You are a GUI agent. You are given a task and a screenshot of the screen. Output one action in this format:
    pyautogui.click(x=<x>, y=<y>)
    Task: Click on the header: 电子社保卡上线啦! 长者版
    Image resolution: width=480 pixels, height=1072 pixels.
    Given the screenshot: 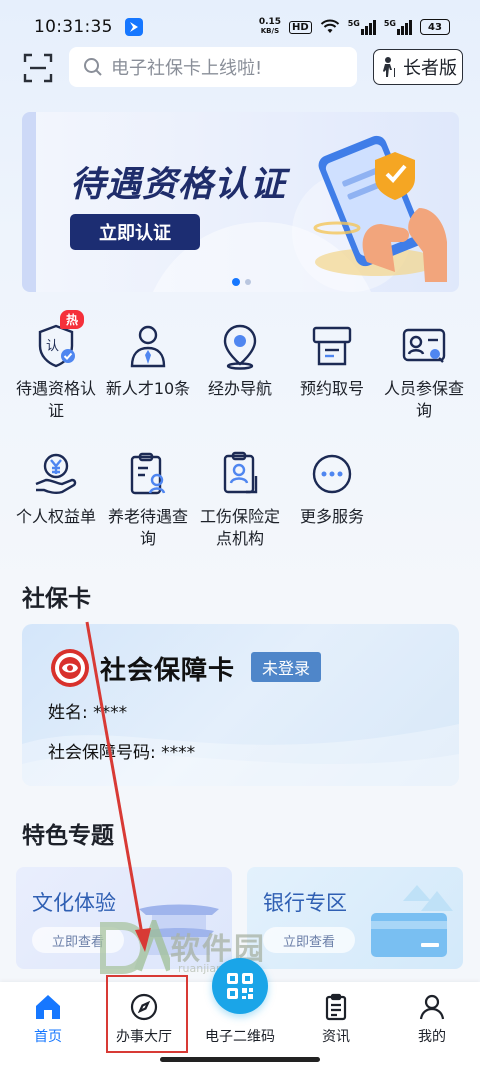 What is the action you would take?
    pyautogui.click(x=240, y=68)
    